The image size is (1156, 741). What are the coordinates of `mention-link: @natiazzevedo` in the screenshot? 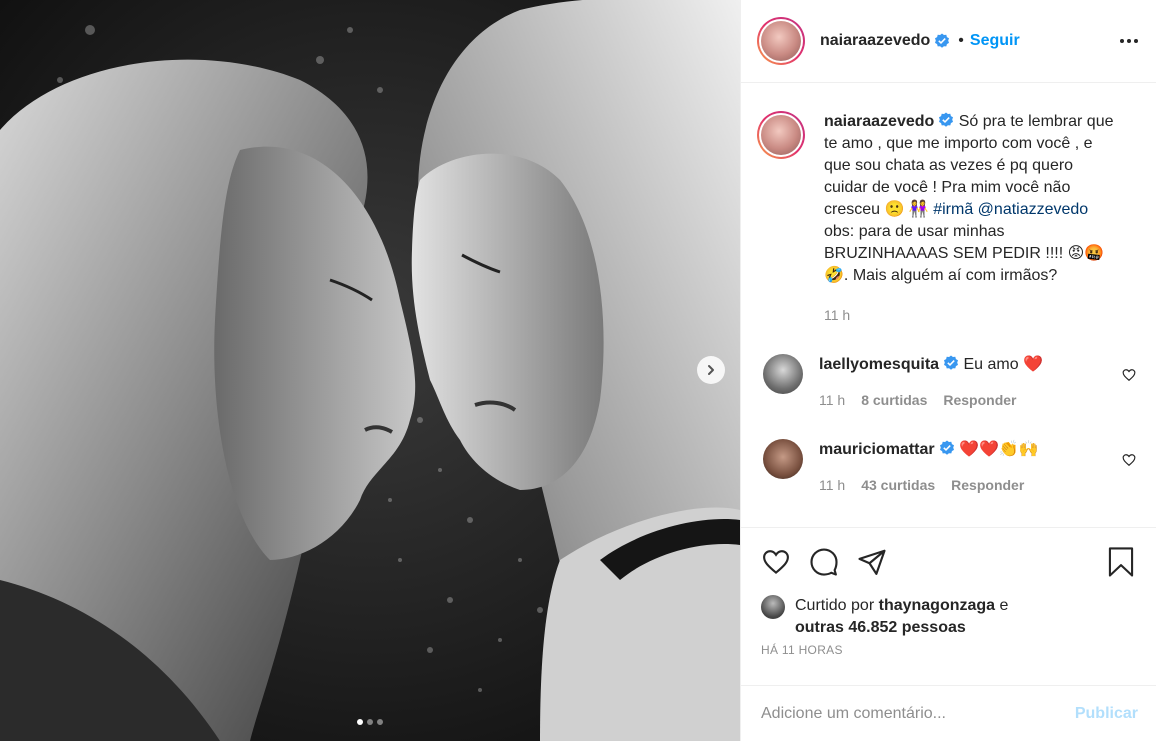 It's located at (1033, 209).